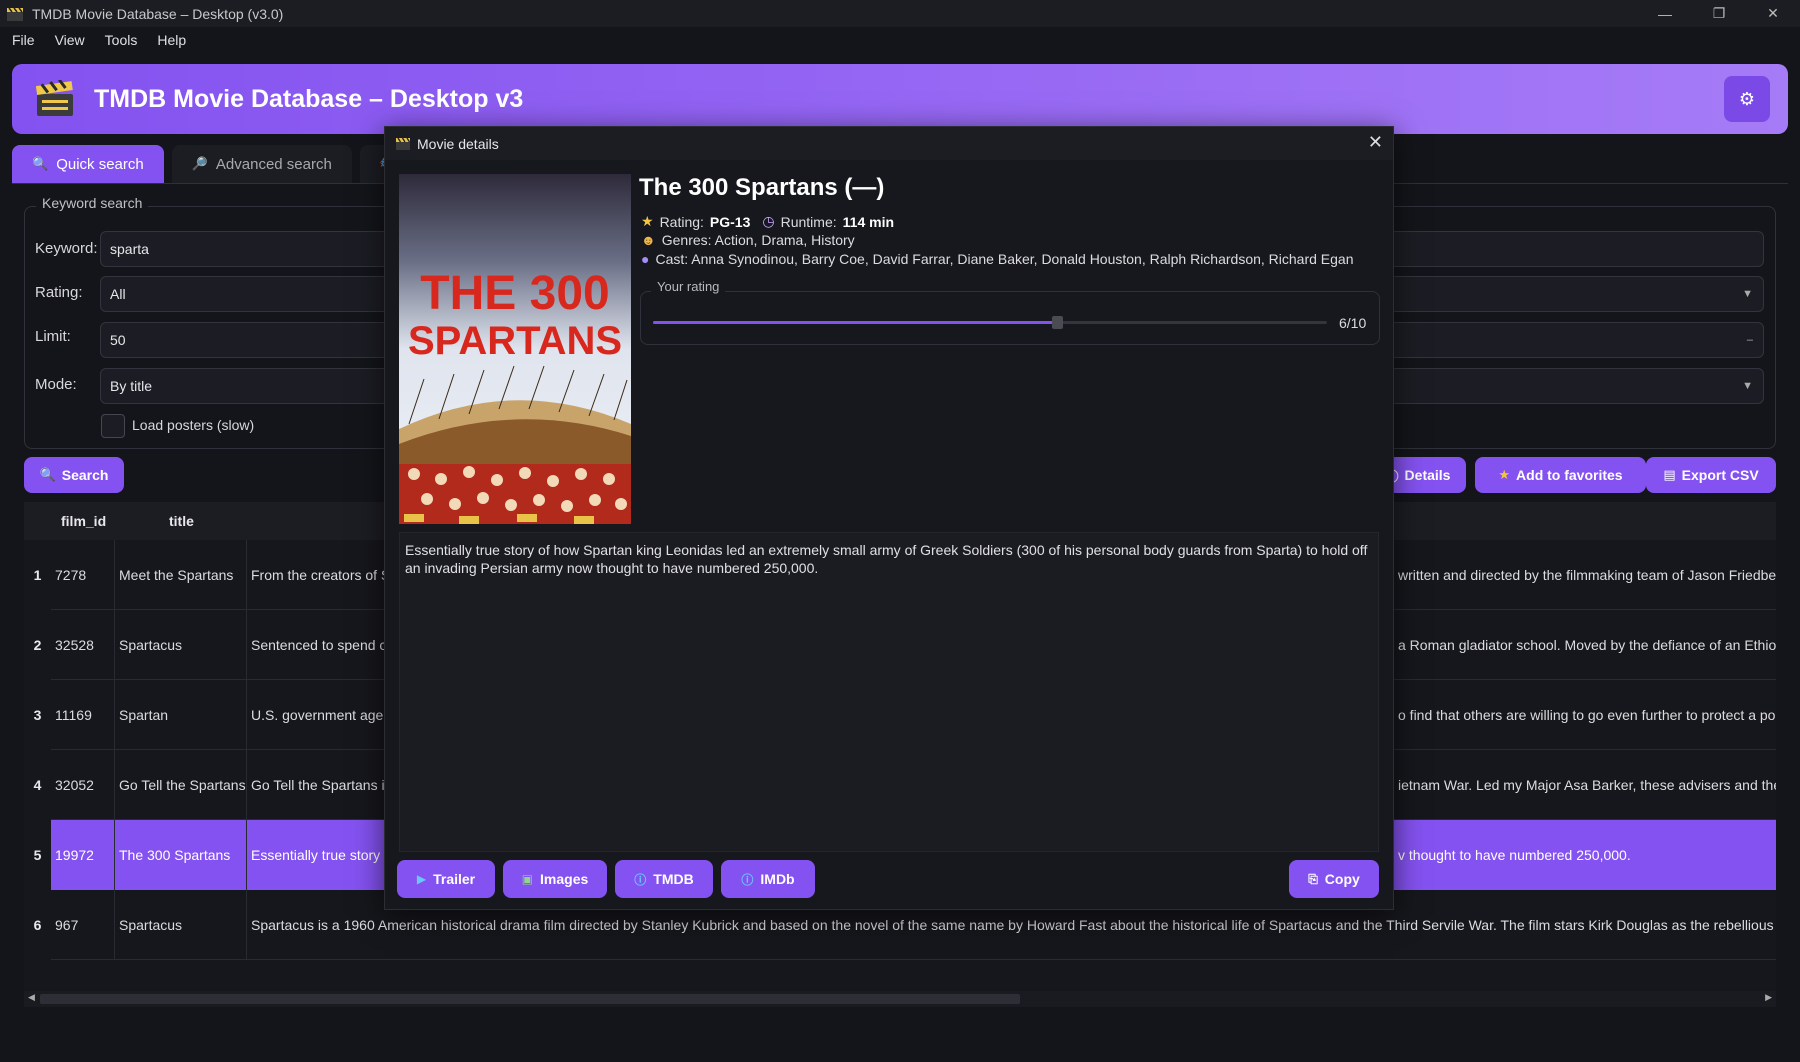  Describe the element at coordinates (530, 999) in the screenshot. I see `scrollbar-thumb` at that location.